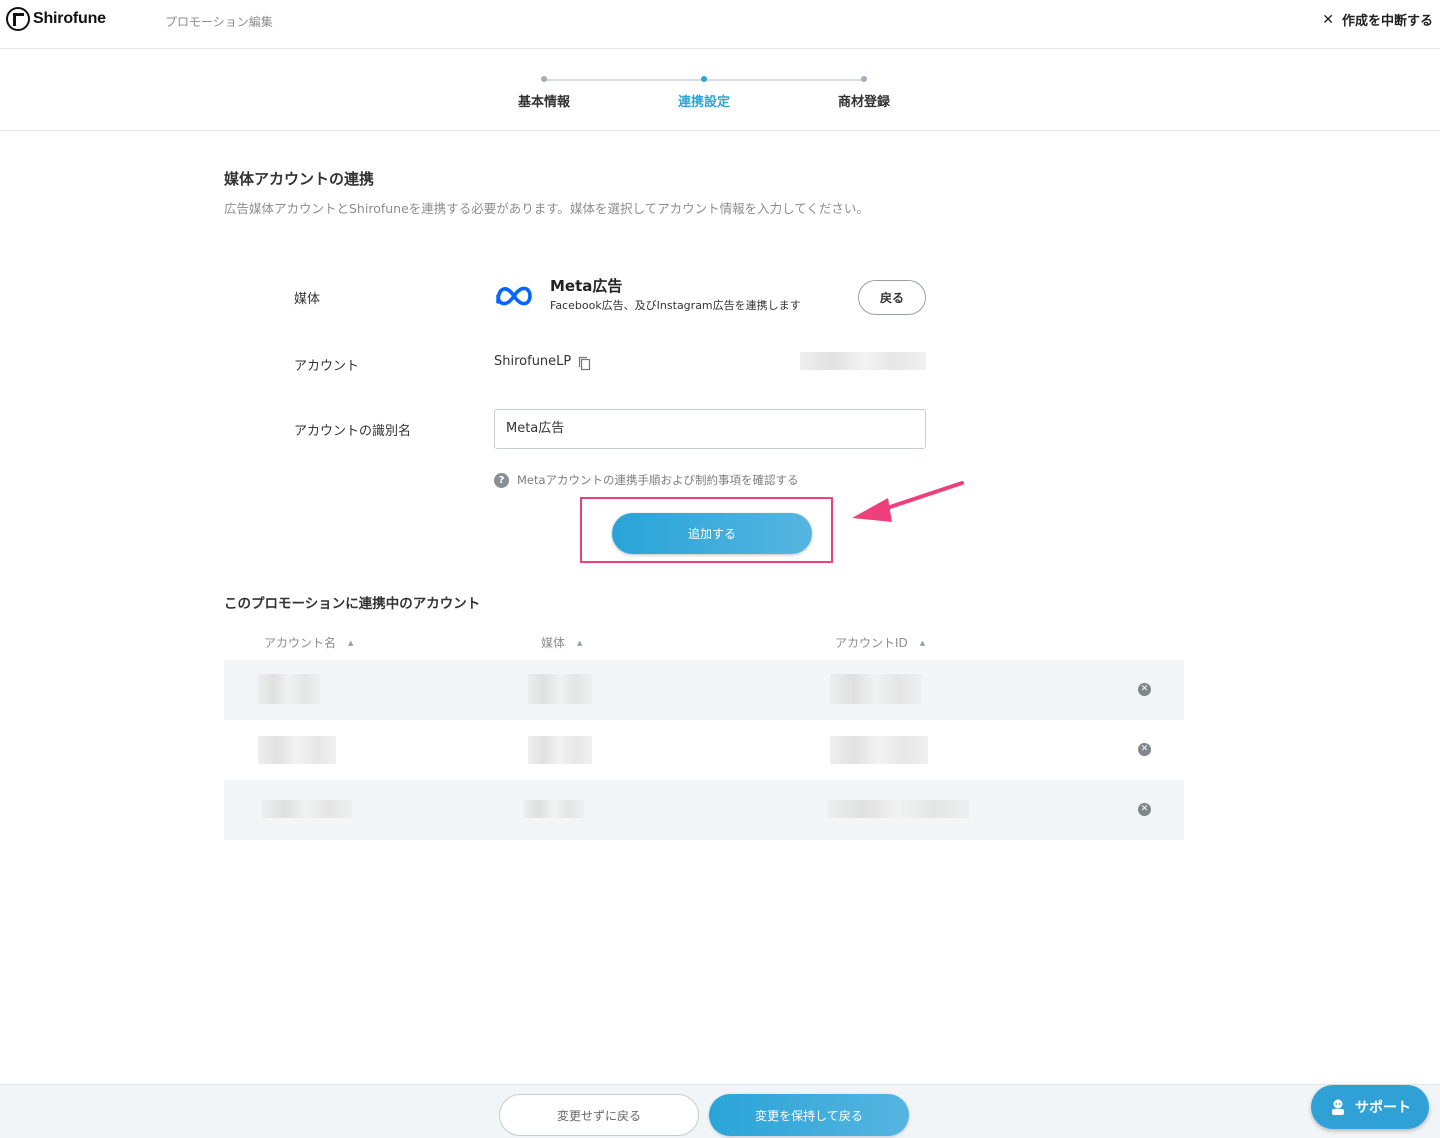 The height and width of the screenshot is (1138, 1440). What do you see at coordinates (864, 79) in the screenshot?
I see `step-dot-product` at bounding box center [864, 79].